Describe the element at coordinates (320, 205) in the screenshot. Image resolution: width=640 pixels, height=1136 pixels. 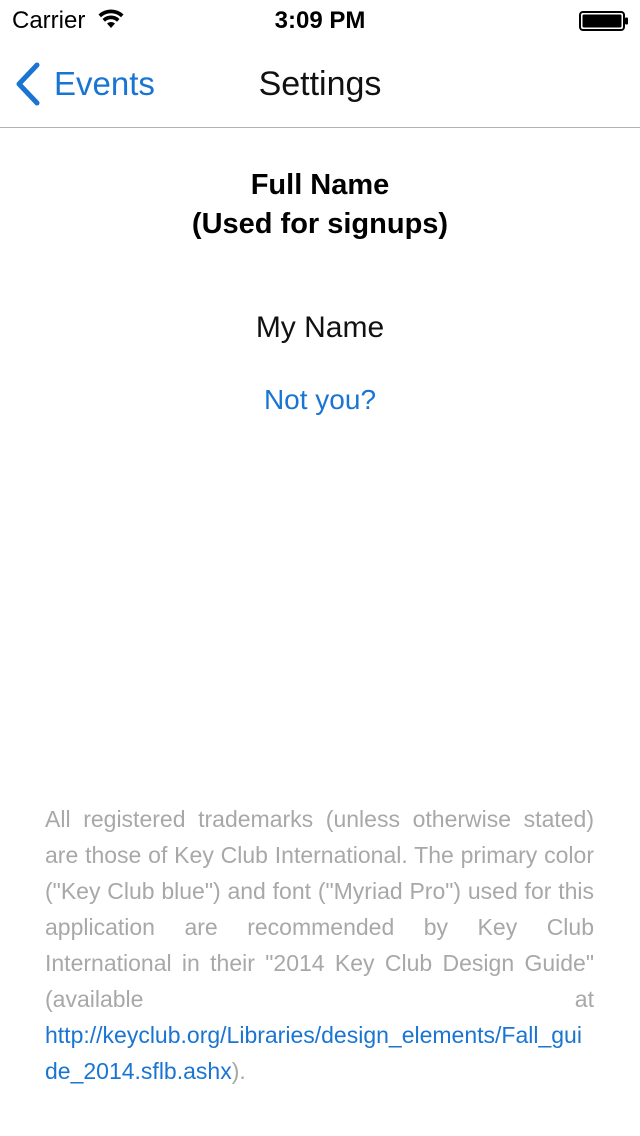
I see `full-name-heading: Full Name (Used for signups)` at that location.